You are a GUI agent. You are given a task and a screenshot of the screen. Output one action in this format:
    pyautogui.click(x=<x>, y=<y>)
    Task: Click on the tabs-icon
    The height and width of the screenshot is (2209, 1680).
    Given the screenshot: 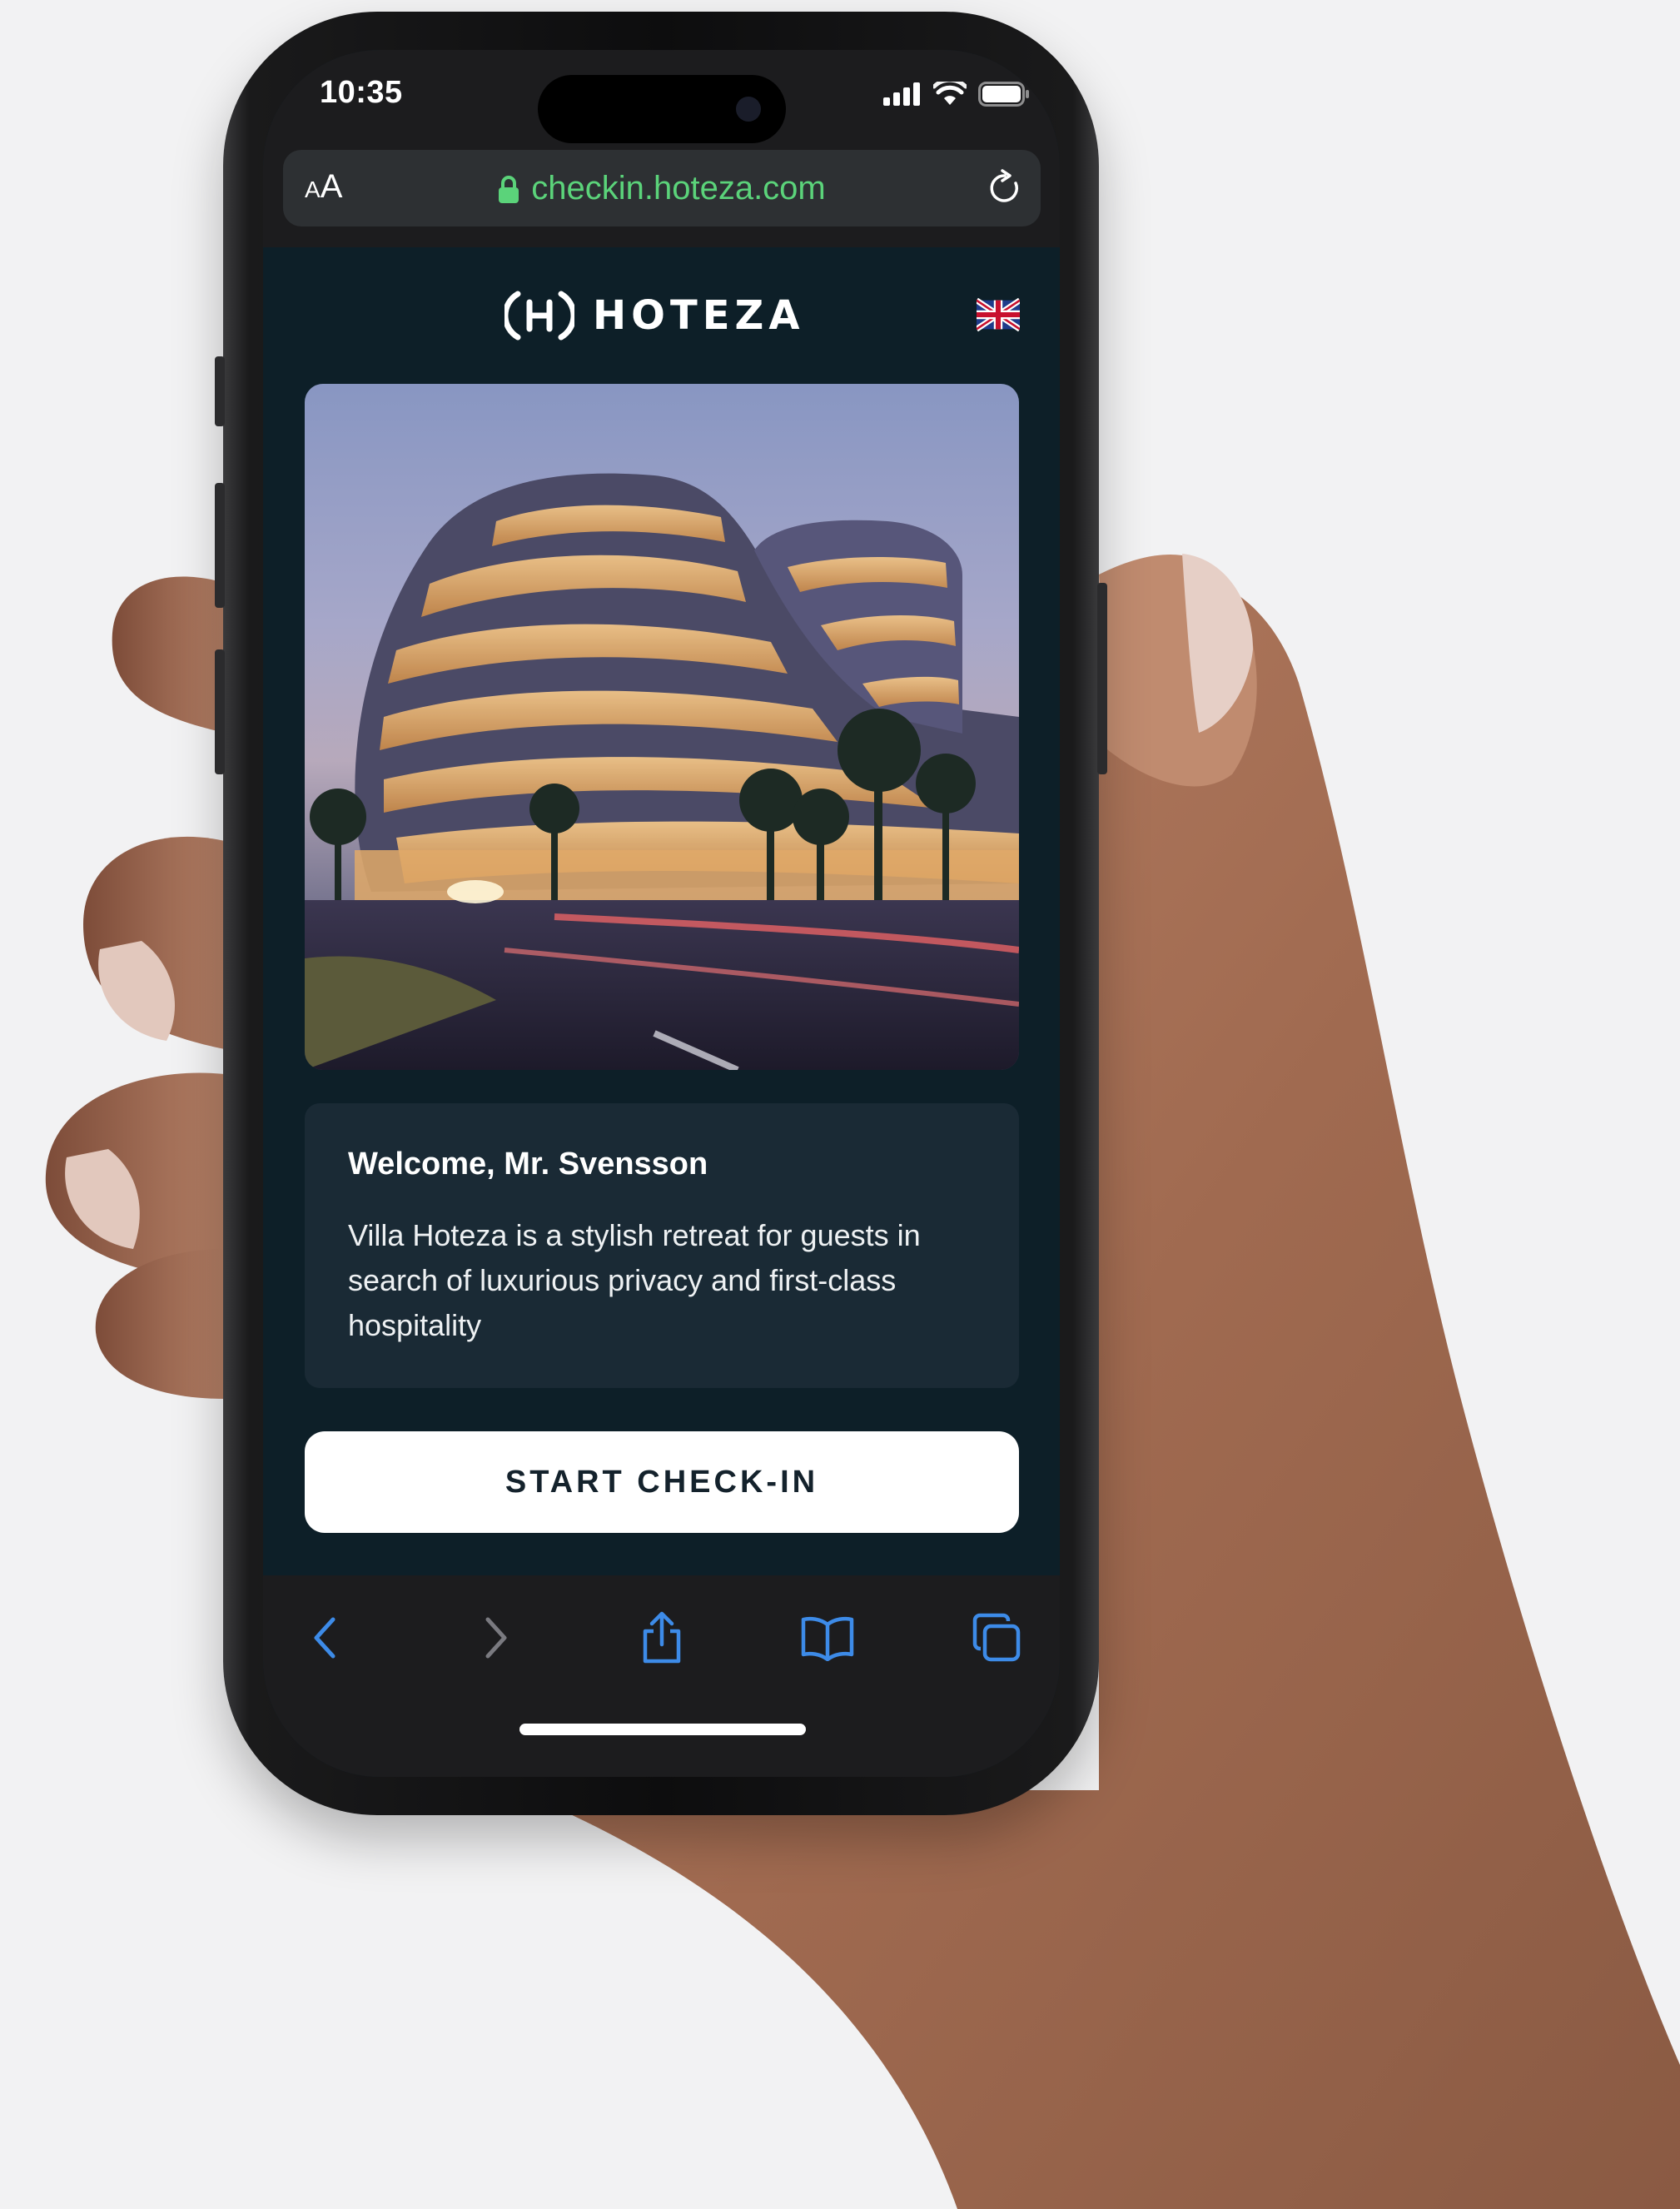 What is the action you would take?
    pyautogui.click(x=996, y=1637)
    